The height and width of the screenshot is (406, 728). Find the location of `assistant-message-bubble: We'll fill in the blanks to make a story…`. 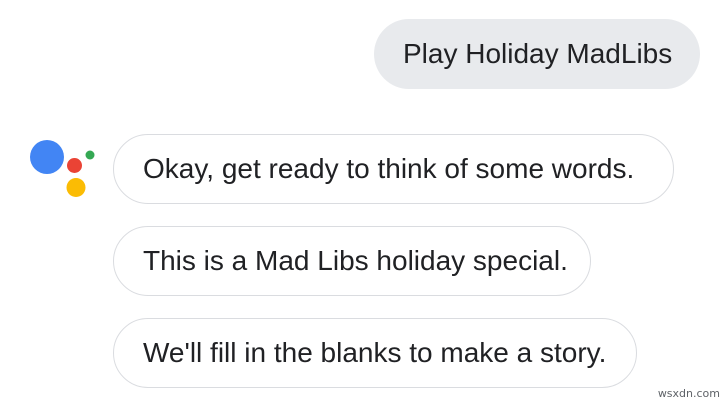

assistant-message-bubble: We'll fill in the blanks to make a story… is located at coordinates (375, 353).